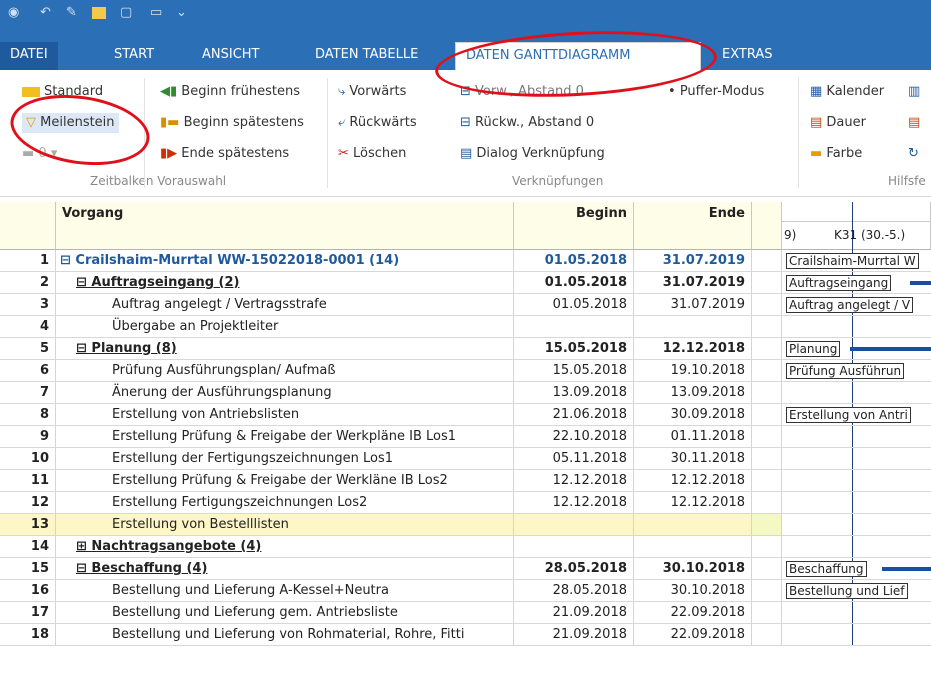  What do you see at coordinates (71, 13) in the screenshot?
I see `redo-icon: ✎` at bounding box center [71, 13].